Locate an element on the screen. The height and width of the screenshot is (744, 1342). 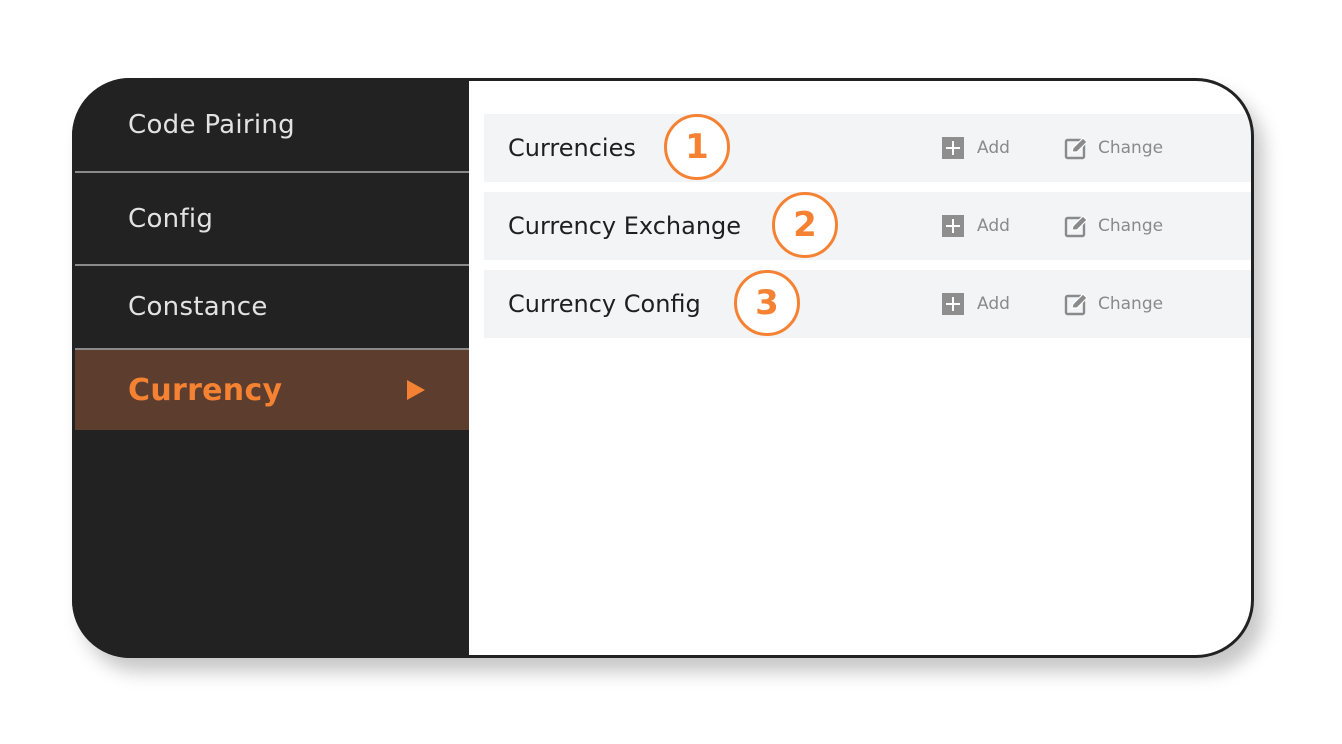
model-row-currencies: Currencies 1 Add Change is located at coordinates (869, 148).